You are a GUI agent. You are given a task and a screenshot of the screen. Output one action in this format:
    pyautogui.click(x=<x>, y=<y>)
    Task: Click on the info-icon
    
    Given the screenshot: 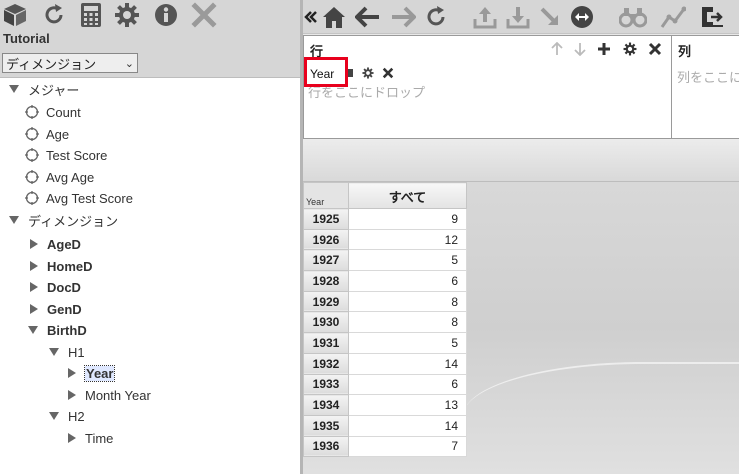 What is the action you would take?
    pyautogui.click(x=166, y=15)
    